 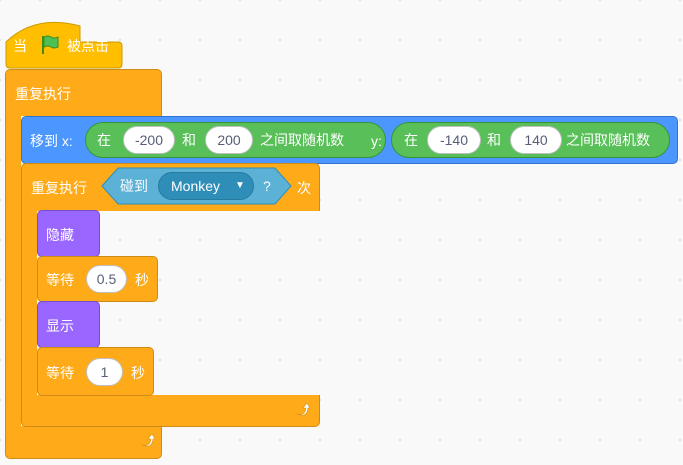 I want to click on touching-sensing-block: 碰到 Monkey ▼ ?, so click(x=196, y=186).